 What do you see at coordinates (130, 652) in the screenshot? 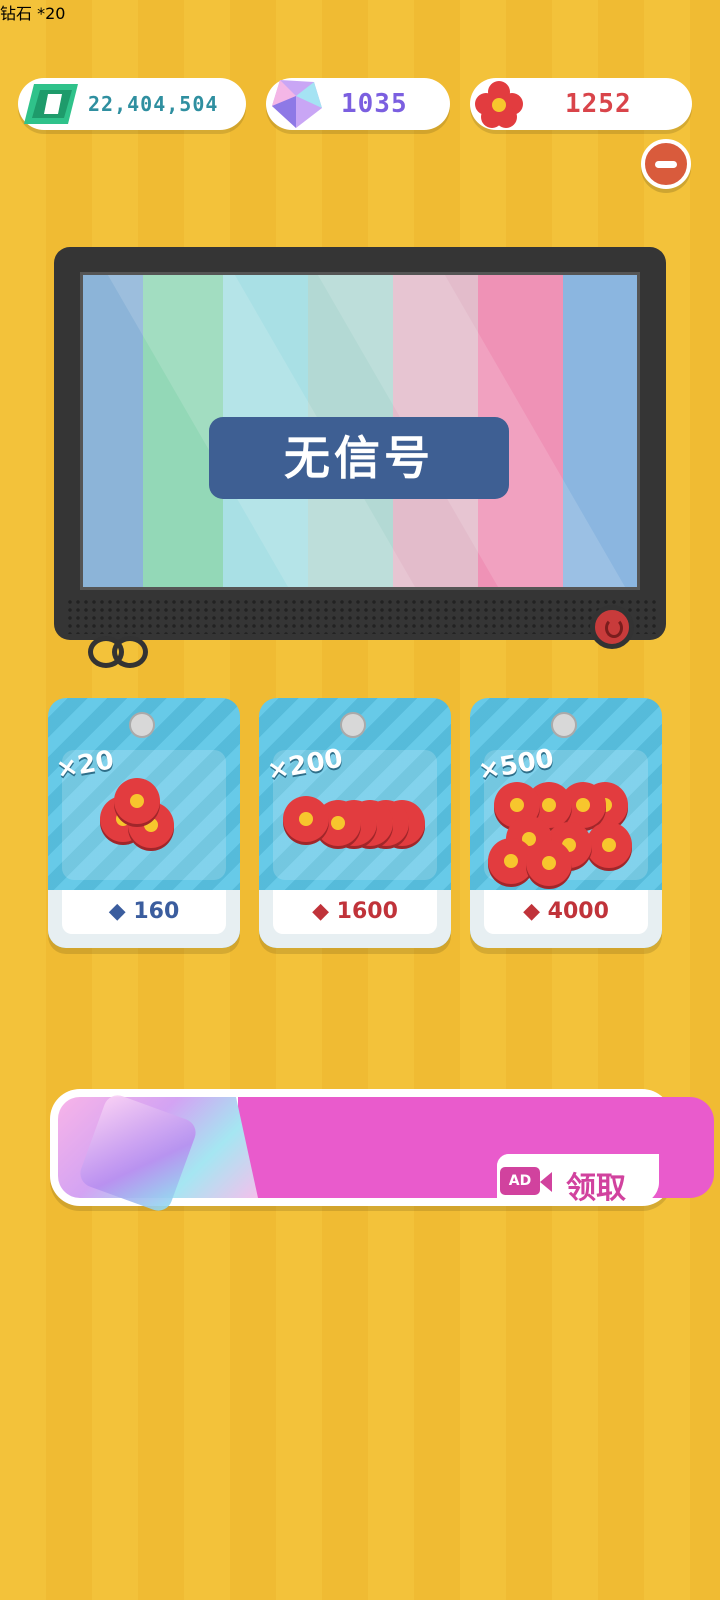
I see `cable-icon` at bounding box center [130, 652].